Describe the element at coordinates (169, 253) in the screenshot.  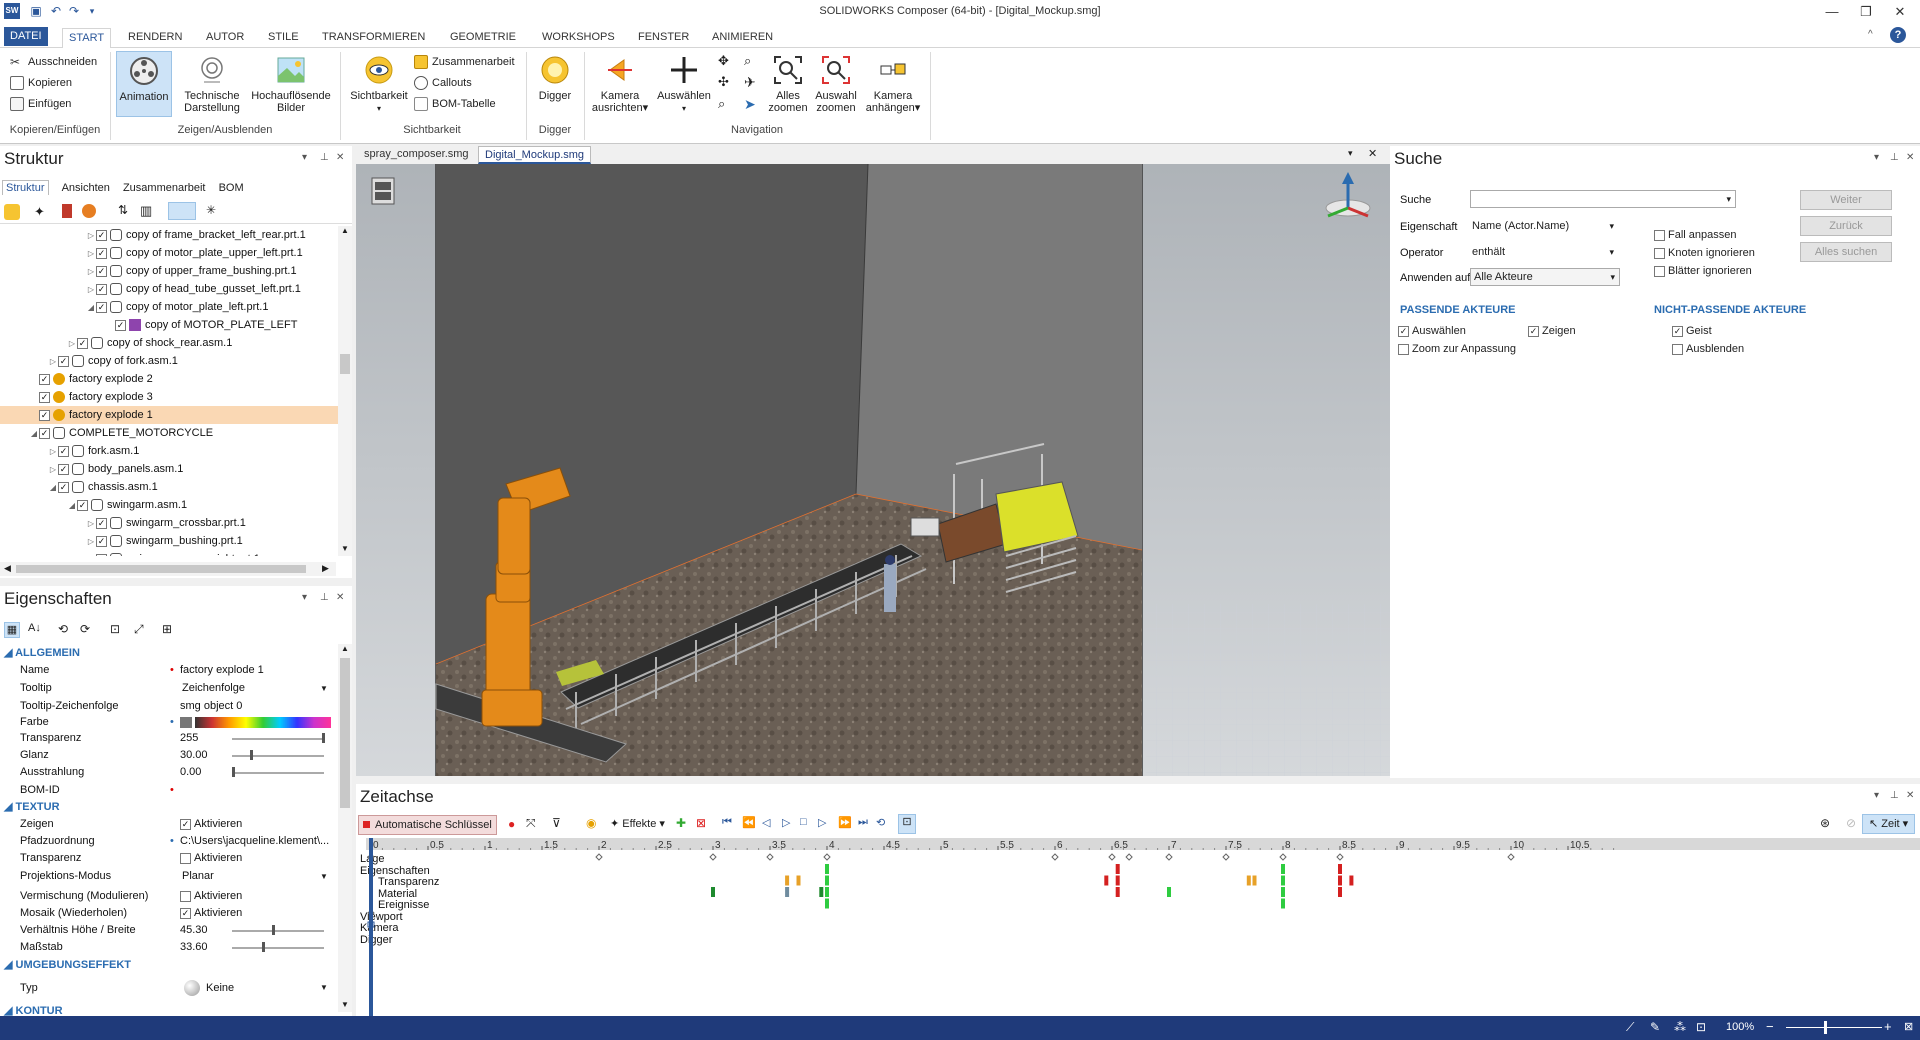
I see `tree-item: ▷ ✓ copy of motor_plate_upper_left.prt.1` at that location.